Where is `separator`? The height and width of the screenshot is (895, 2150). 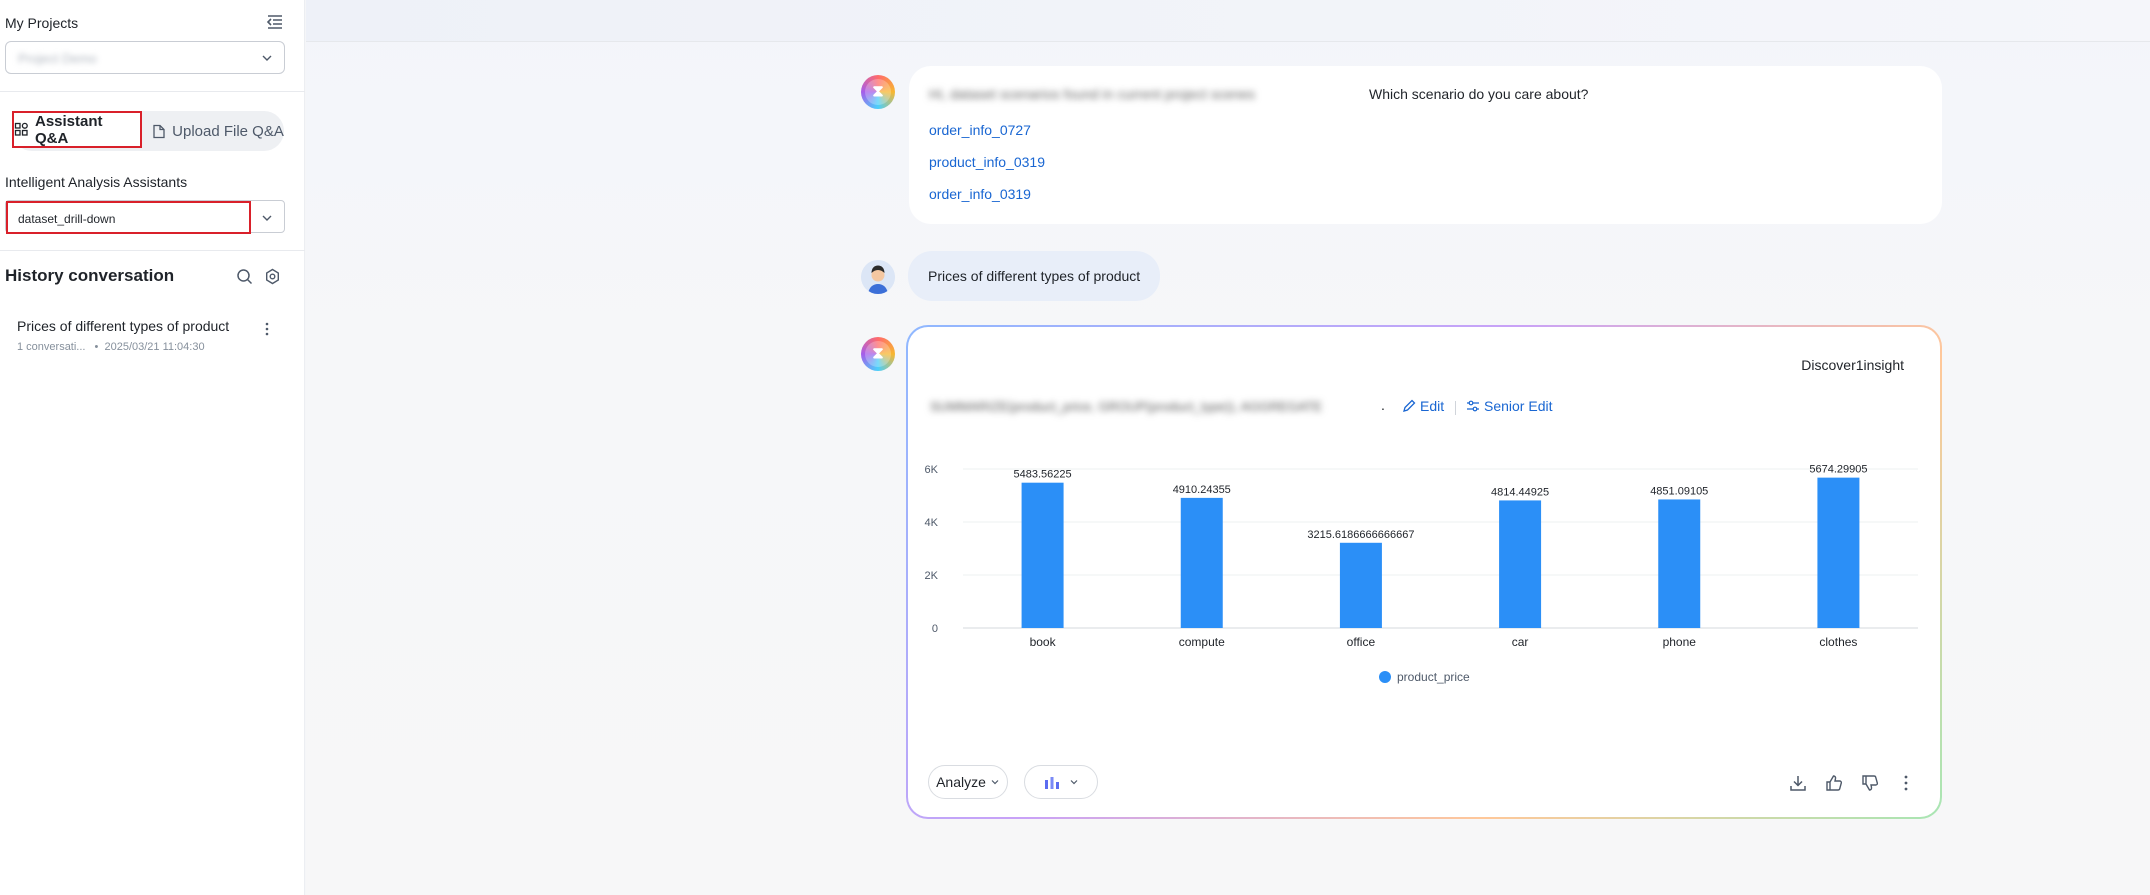 separator is located at coordinates (1455, 408).